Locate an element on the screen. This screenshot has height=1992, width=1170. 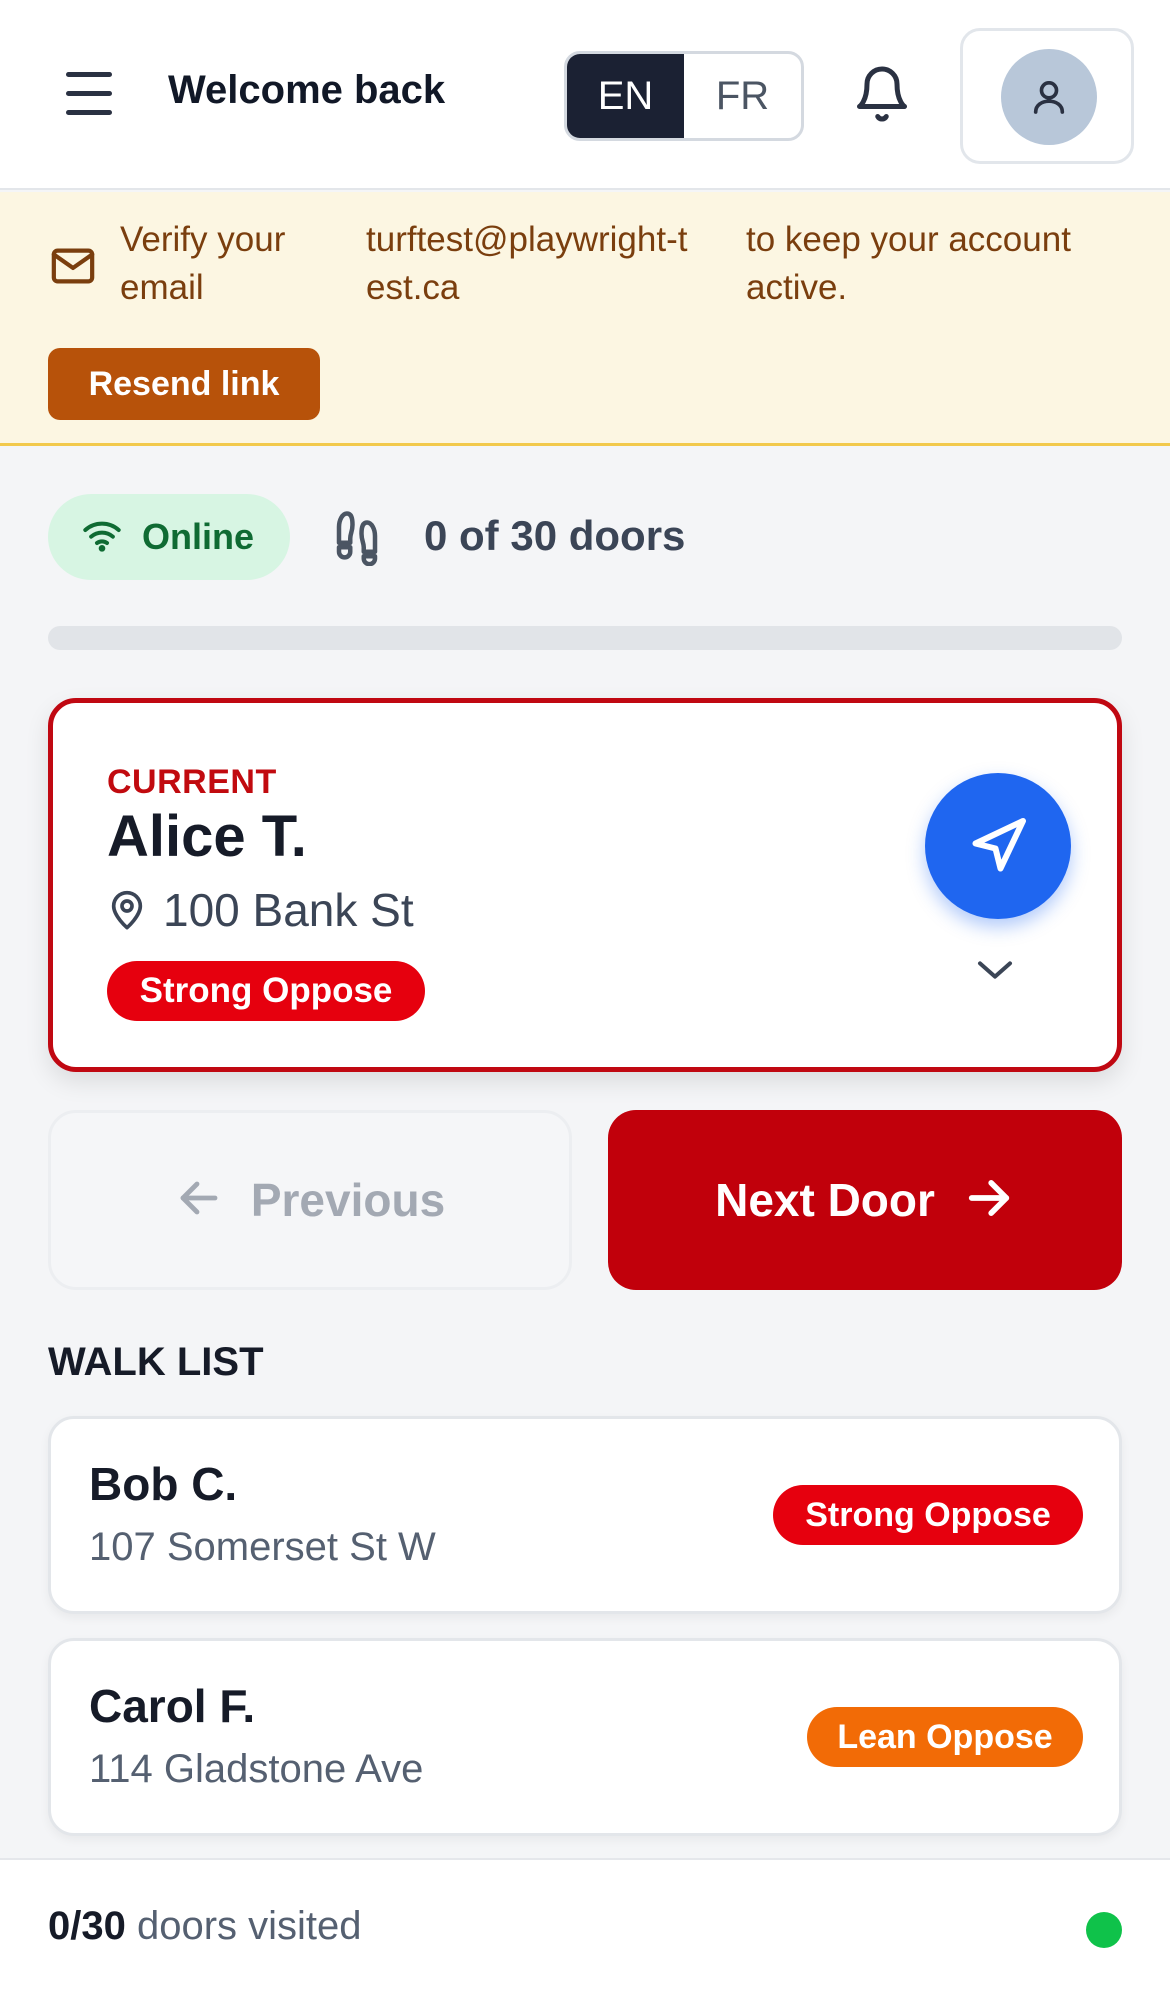
online-label: Online is located at coordinates (198, 536).